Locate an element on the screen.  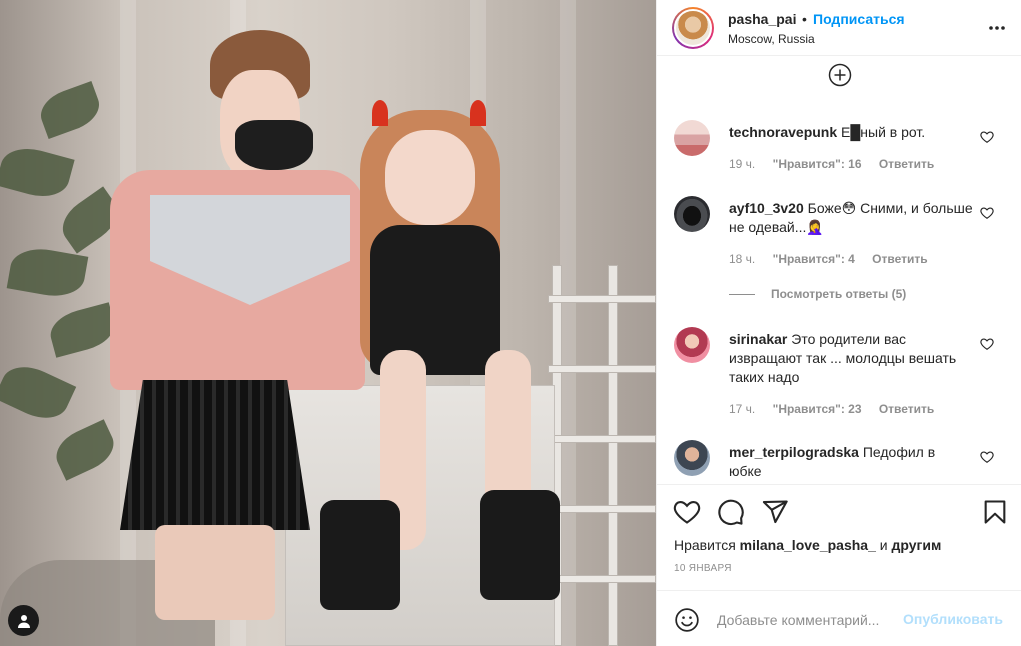
comments-bottom-border is located at coordinates (839, 484).